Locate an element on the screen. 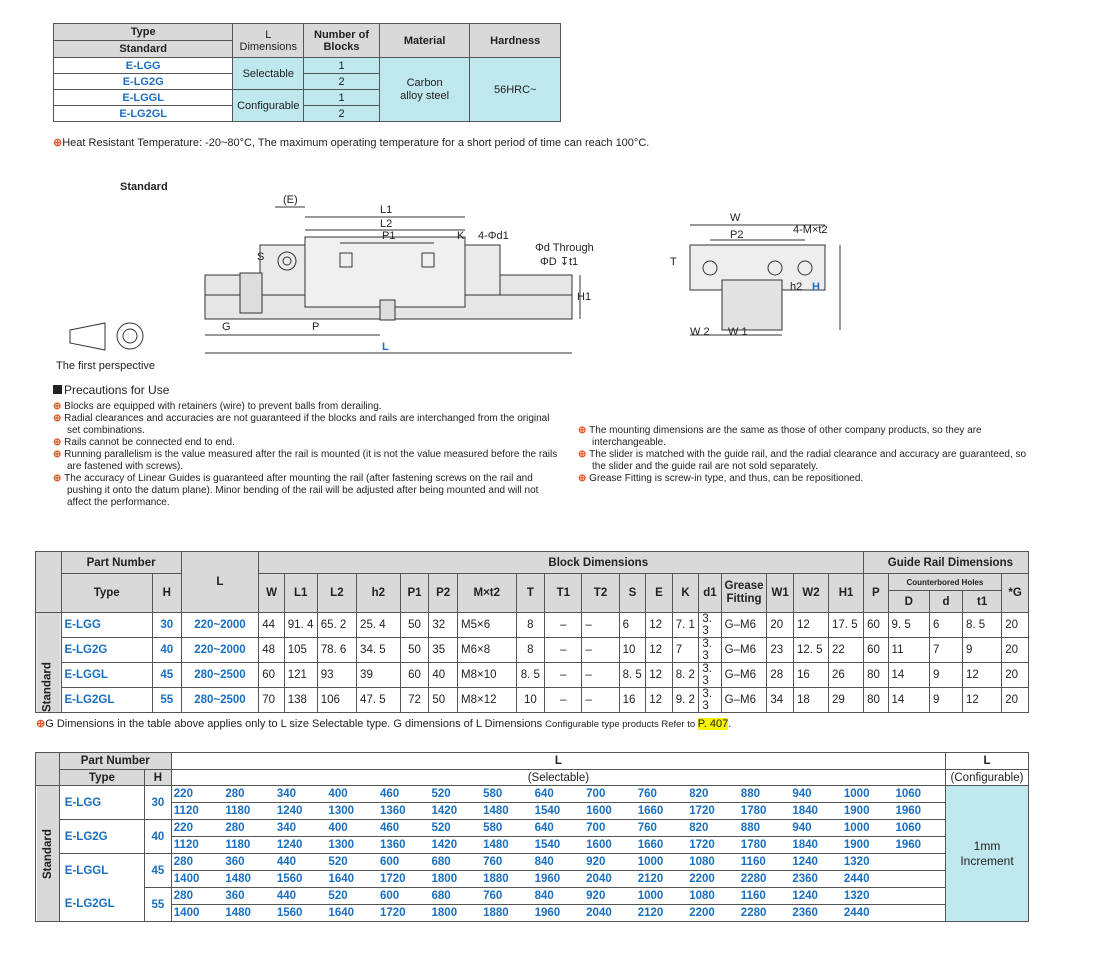 The image size is (1100, 966). length-value: 1540 is located at coordinates (558, 845).